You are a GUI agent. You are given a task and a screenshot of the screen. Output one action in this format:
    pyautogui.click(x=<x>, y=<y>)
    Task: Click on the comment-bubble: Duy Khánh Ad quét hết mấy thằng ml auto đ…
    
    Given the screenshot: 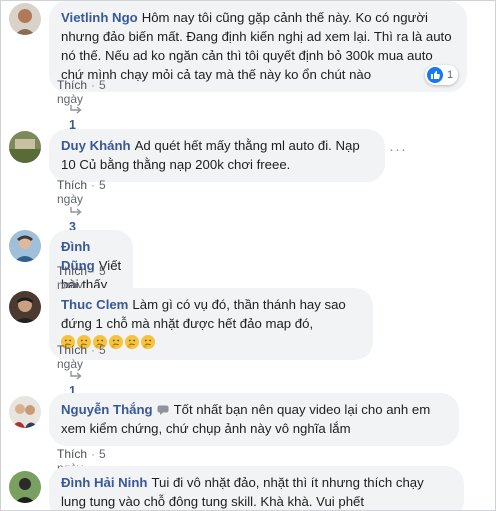 What is the action you would take?
    pyautogui.click(x=217, y=155)
    